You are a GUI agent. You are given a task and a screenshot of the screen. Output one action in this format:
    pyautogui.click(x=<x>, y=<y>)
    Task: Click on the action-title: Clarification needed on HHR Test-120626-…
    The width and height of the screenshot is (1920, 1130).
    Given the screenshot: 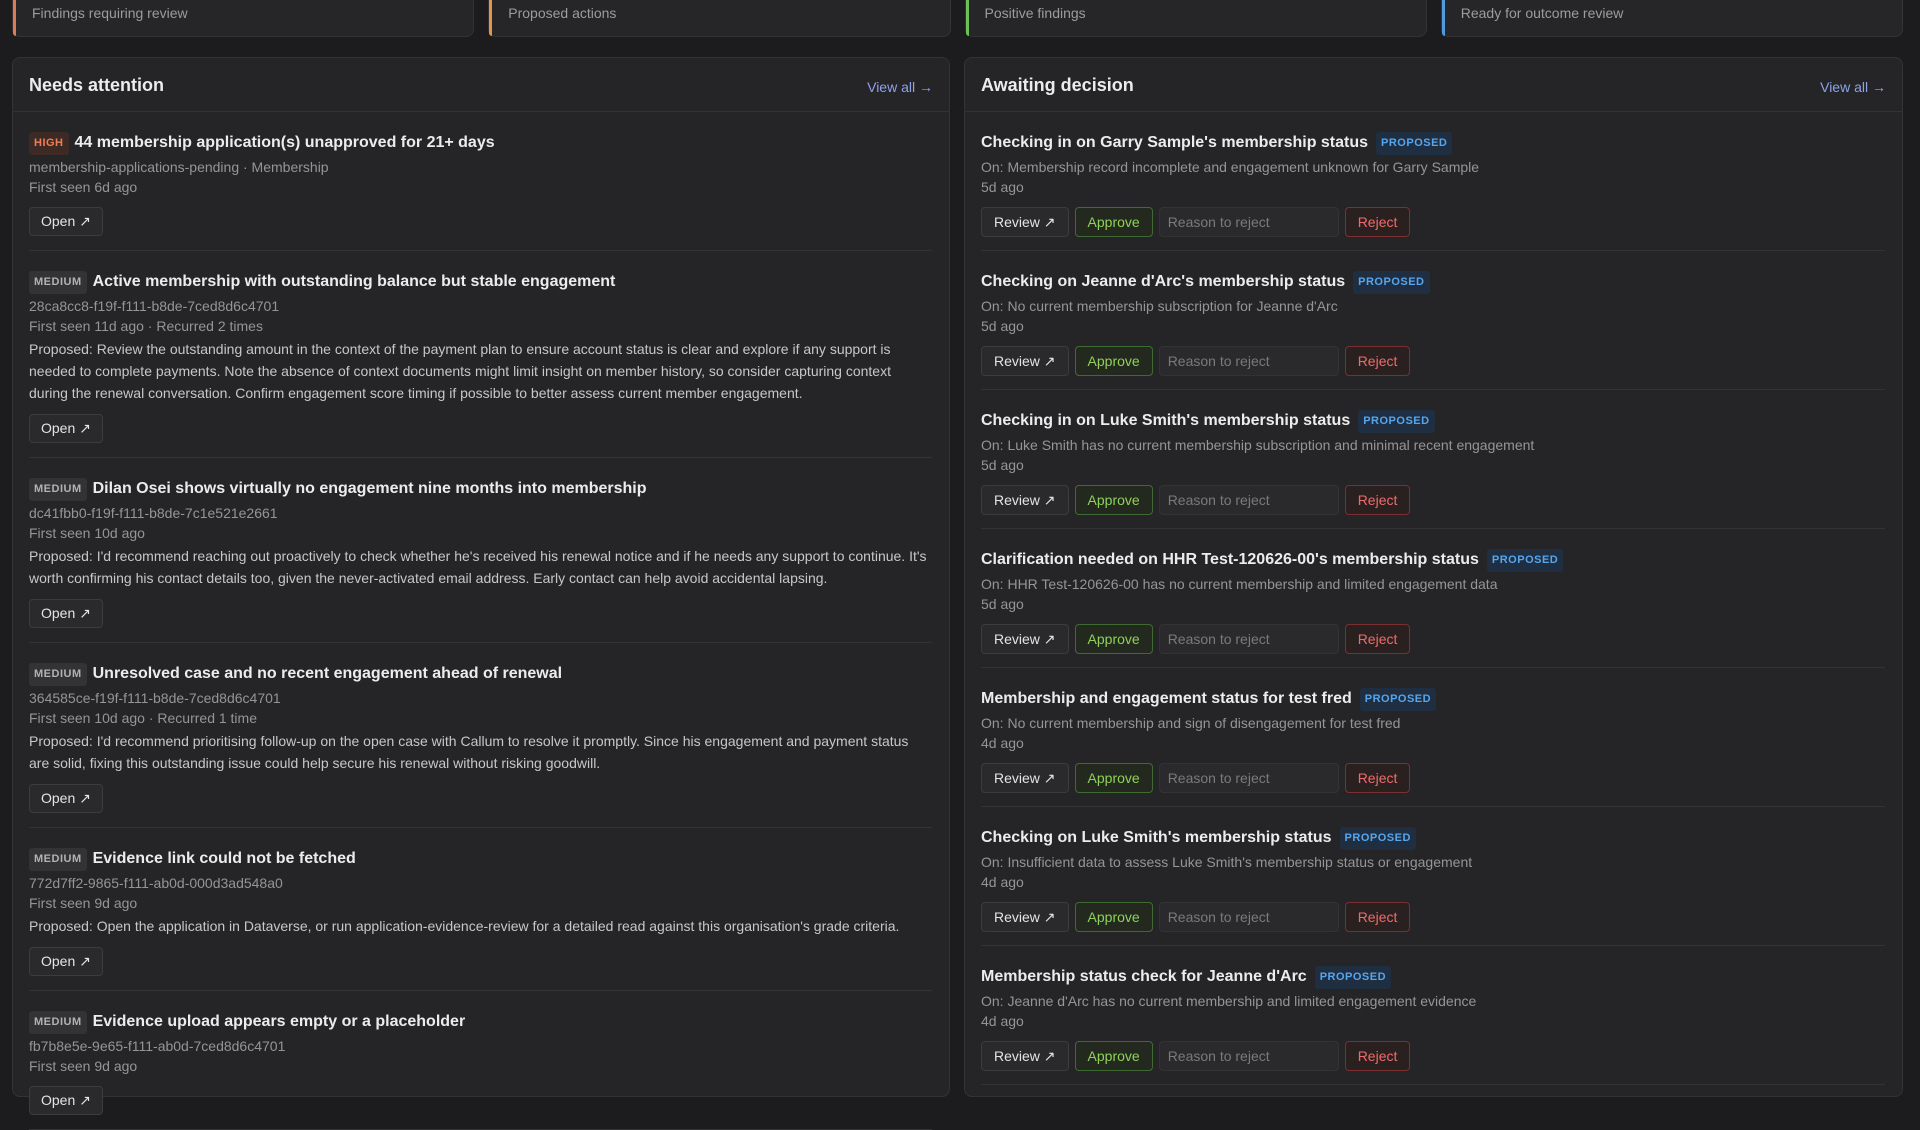 What is the action you would take?
    pyautogui.click(x=1230, y=559)
    